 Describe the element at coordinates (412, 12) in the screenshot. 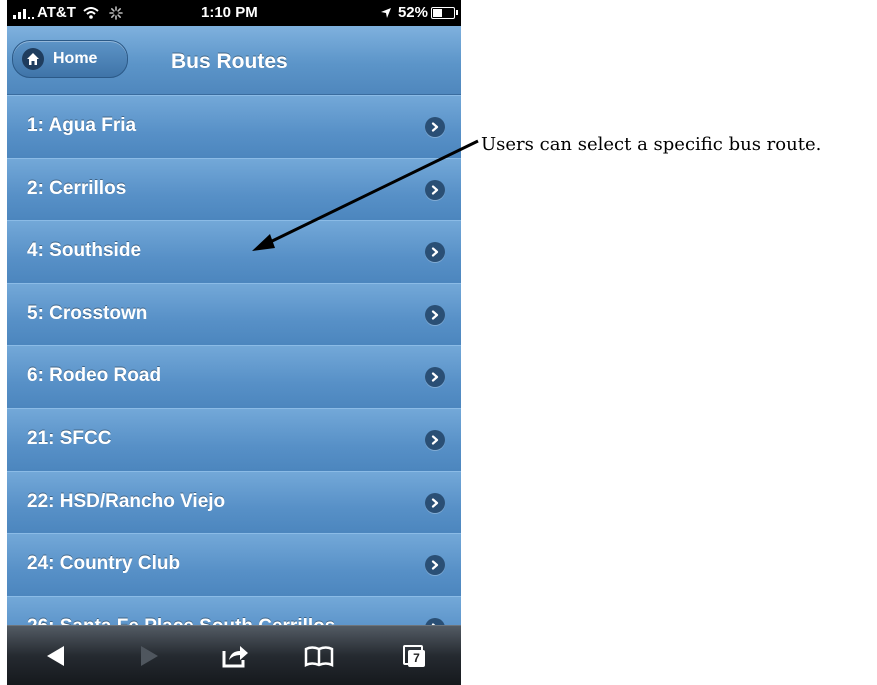

I see `battery-percent: 52%` at that location.